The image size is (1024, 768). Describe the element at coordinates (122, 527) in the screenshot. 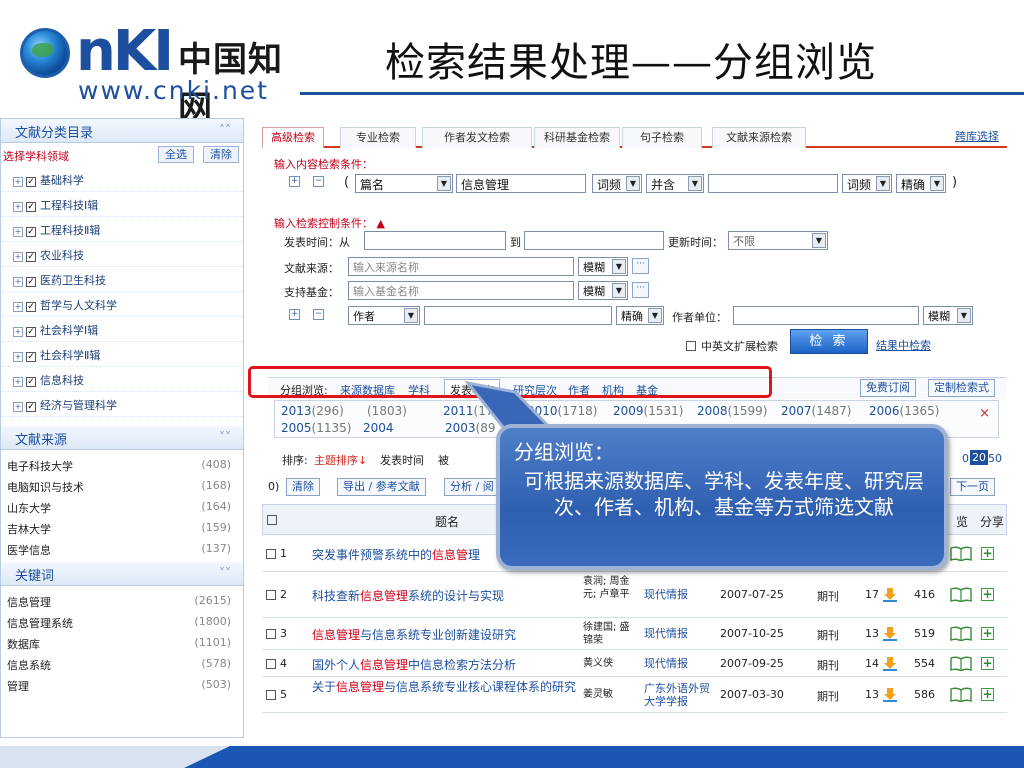

I see `source-item: 吉林大学 (159)` at that location.